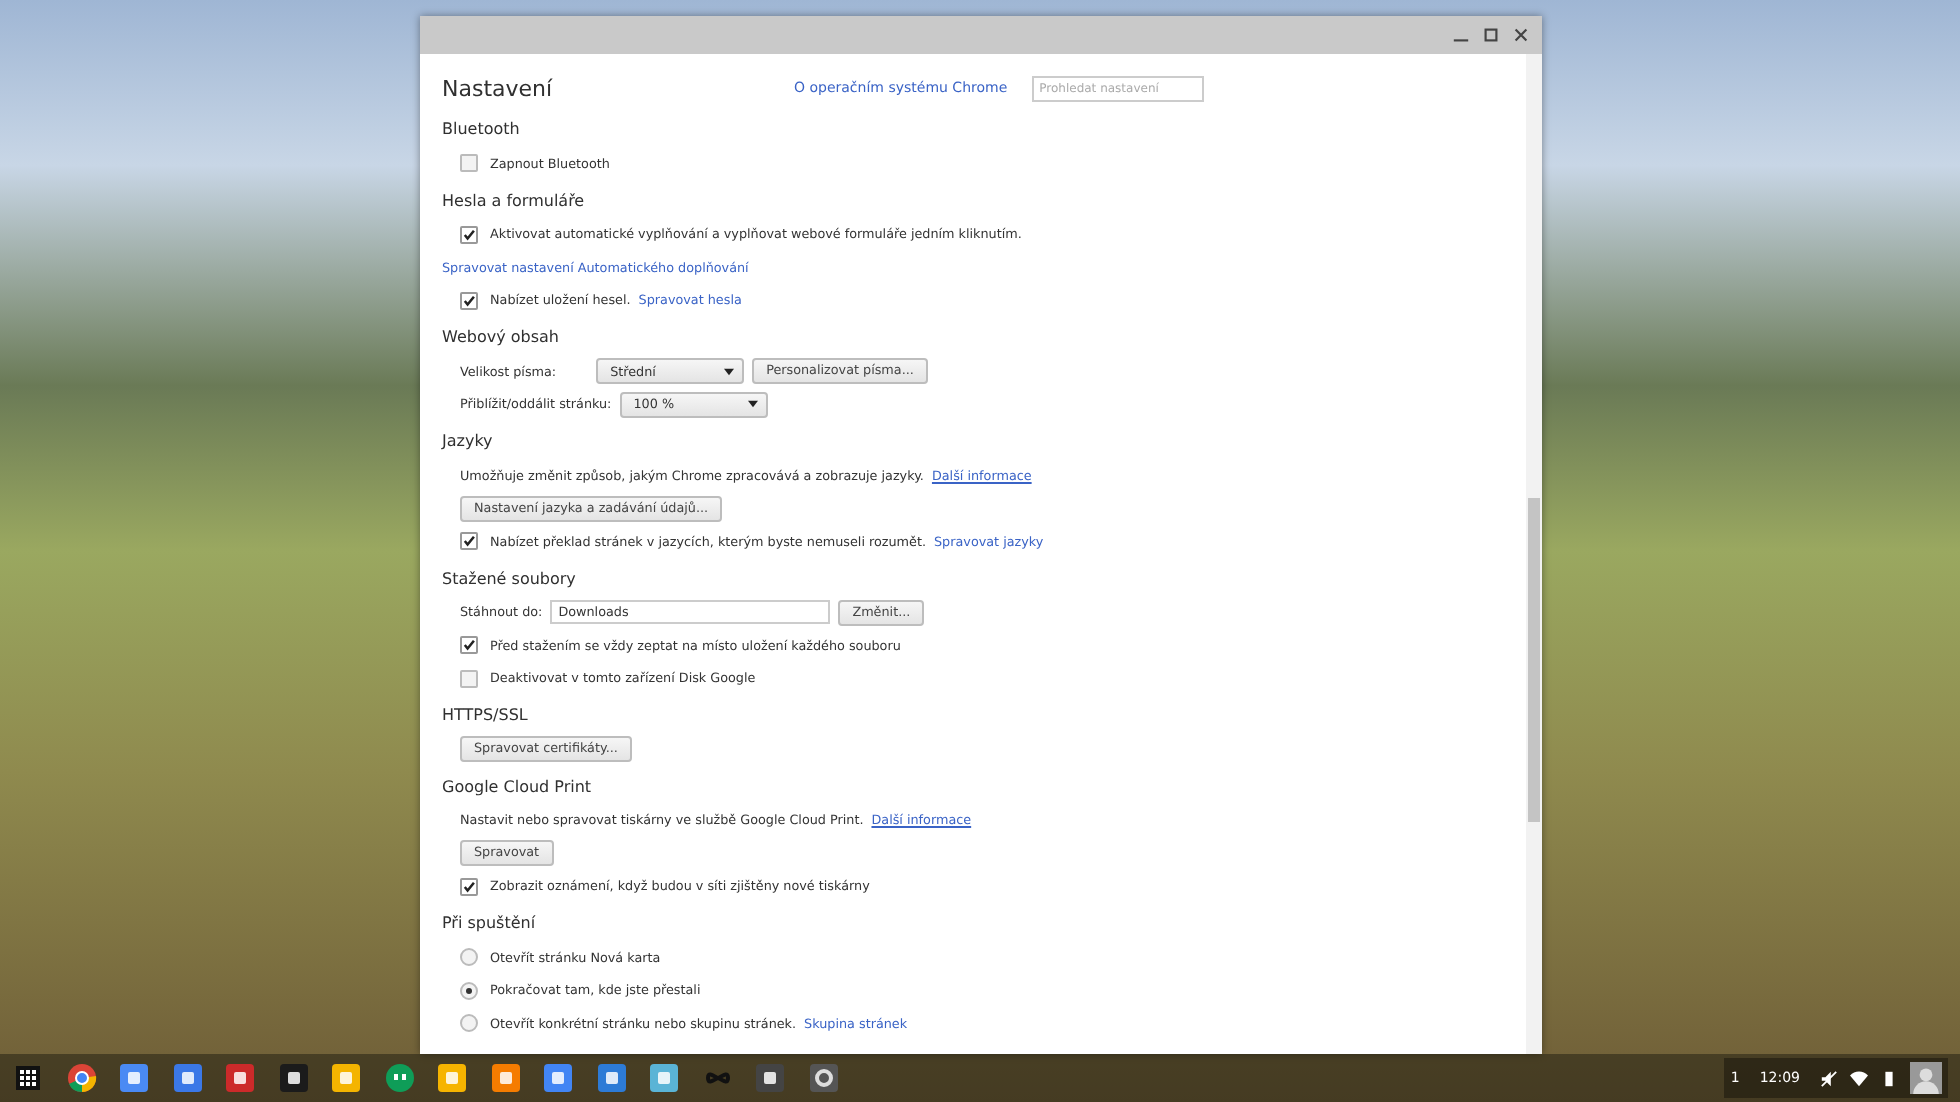 This screenshot has height=1102, width=1960. Describe the element at coordinates (1926, 1078) in the screenshot. I see `avatar-icon` at that location.